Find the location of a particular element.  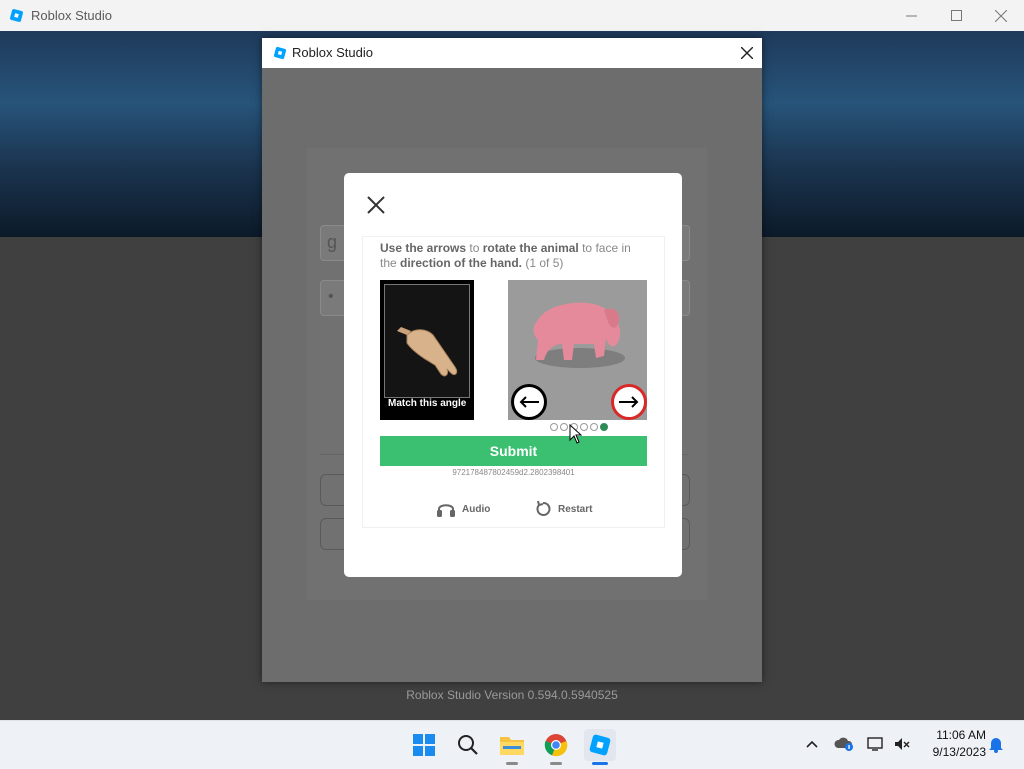

hand-icon is located at coordinates (427, 352).